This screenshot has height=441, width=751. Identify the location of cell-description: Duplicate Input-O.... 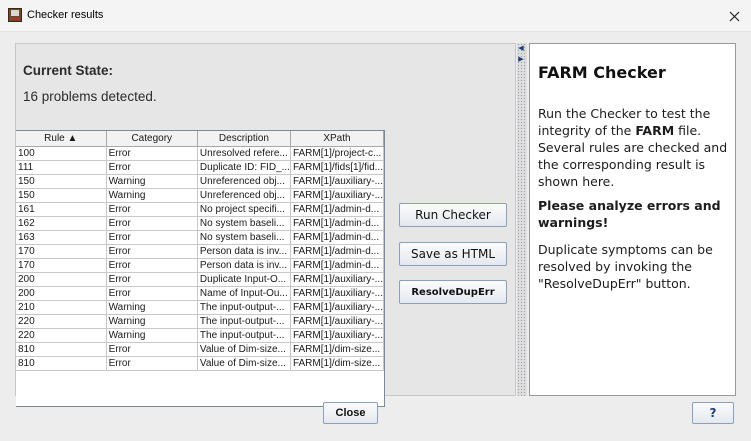
(244, 279).